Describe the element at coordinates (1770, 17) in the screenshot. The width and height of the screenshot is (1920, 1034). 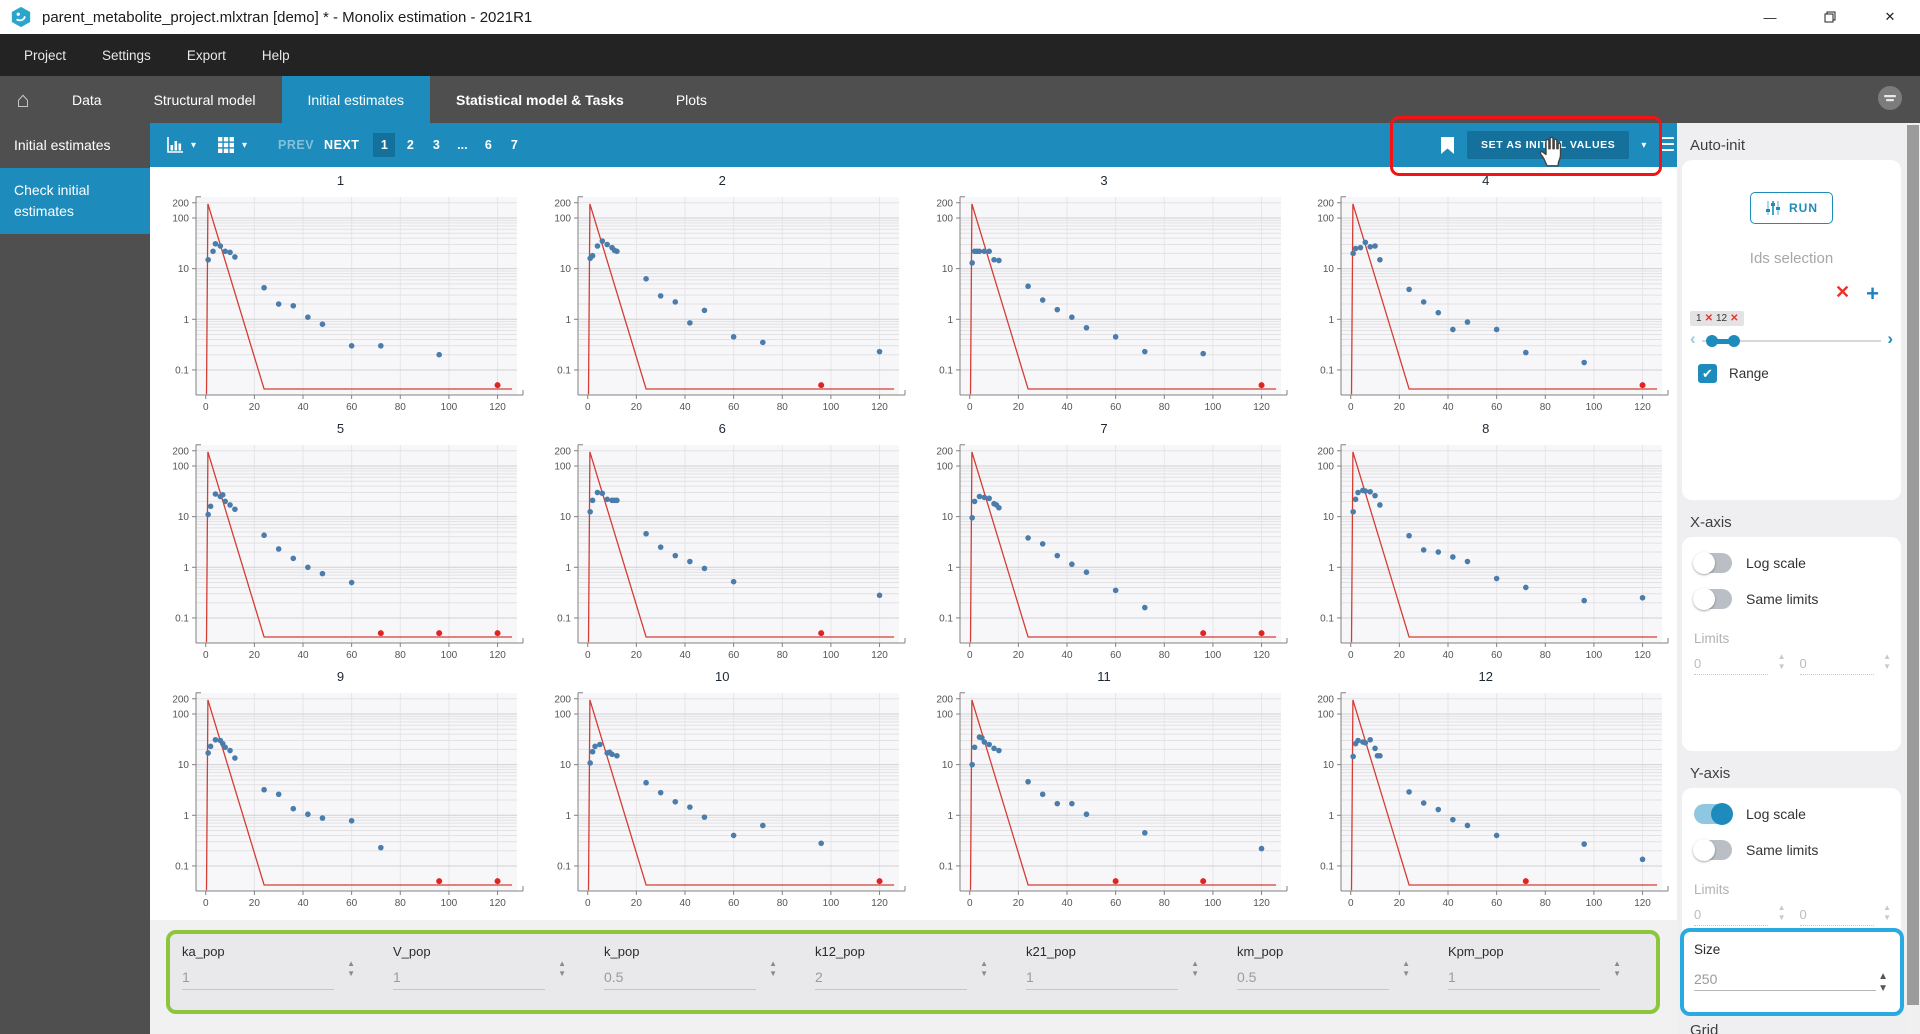
I see `minimize-icon: —` at that location.